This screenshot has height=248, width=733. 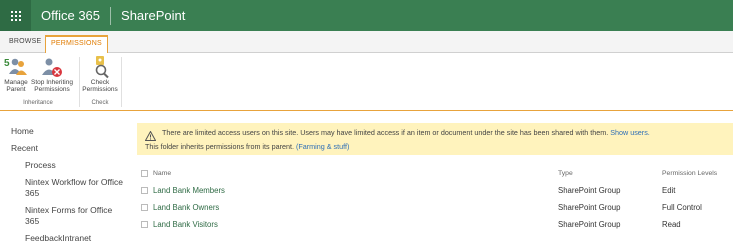 I want to click on office365-brand: Office 365, so click(x=70, y=15).